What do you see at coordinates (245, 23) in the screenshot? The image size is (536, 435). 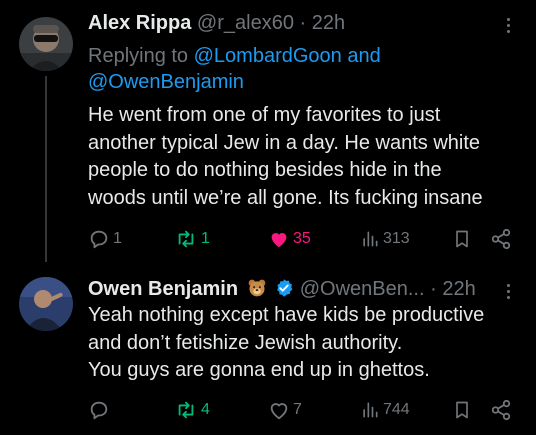 I see `author-handle: @r_alex60` at bounding box center [245, 23].